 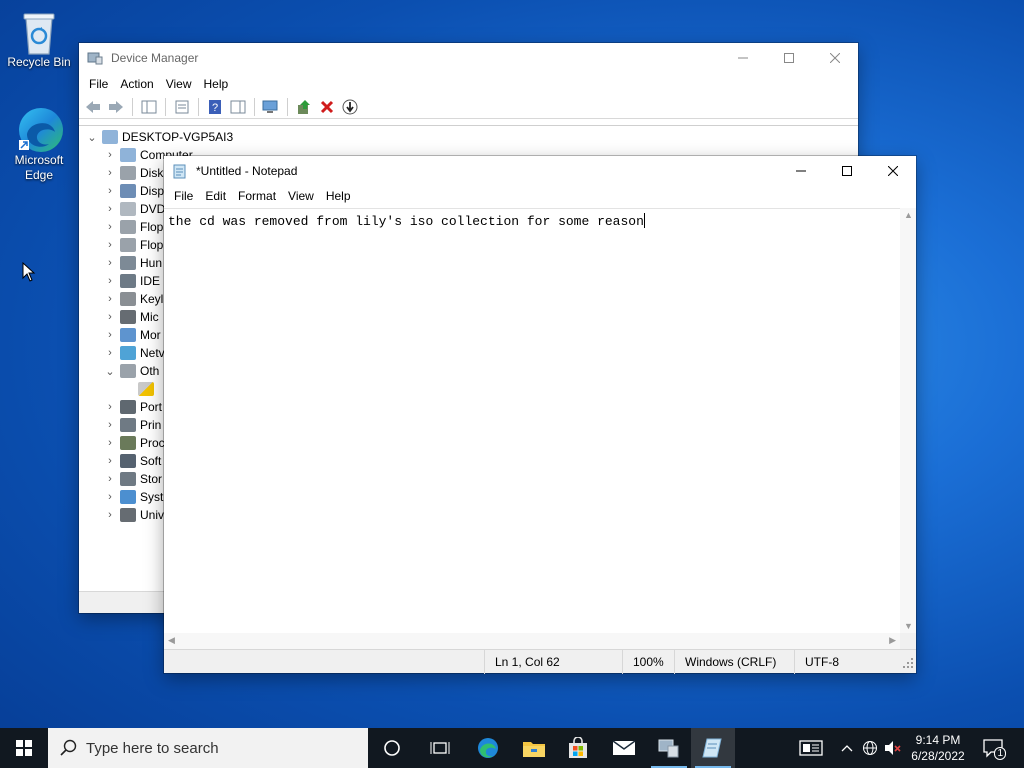 What do you see at coordinates (159, 137) in the screenshot?
I see `tree-root: ⌄ DESKTOP-VGP5AI3` at bounding box center [159, 137].